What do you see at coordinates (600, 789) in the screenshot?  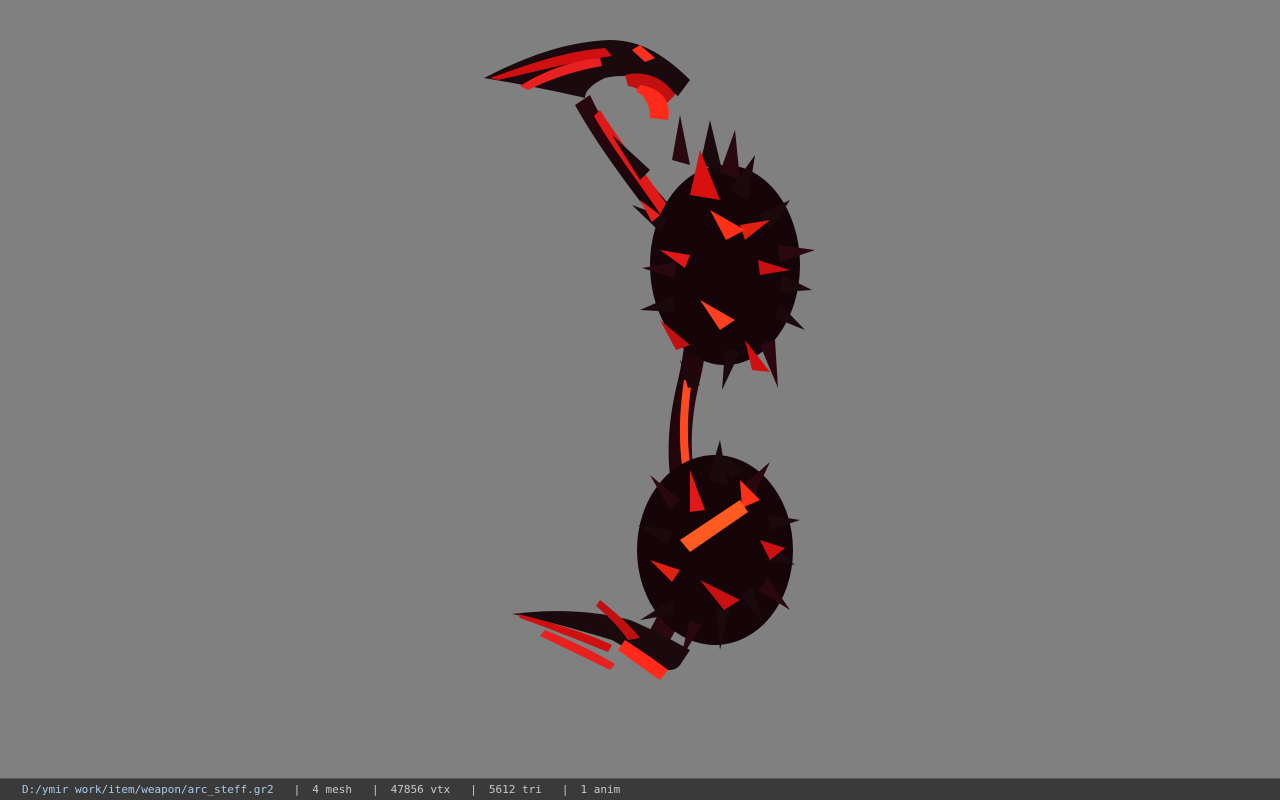 I see `anim-count: 1 anim` at bounding box center [600, 789].